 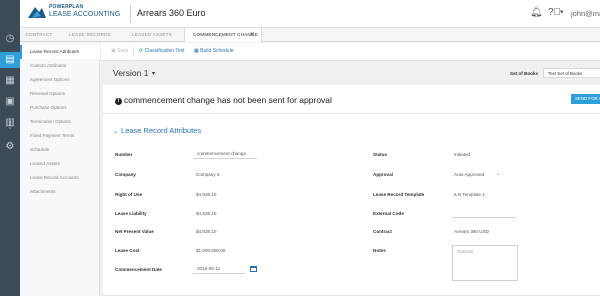 I want to click on right-of-use-value: $4,938.10, so click(x=206, y=194).